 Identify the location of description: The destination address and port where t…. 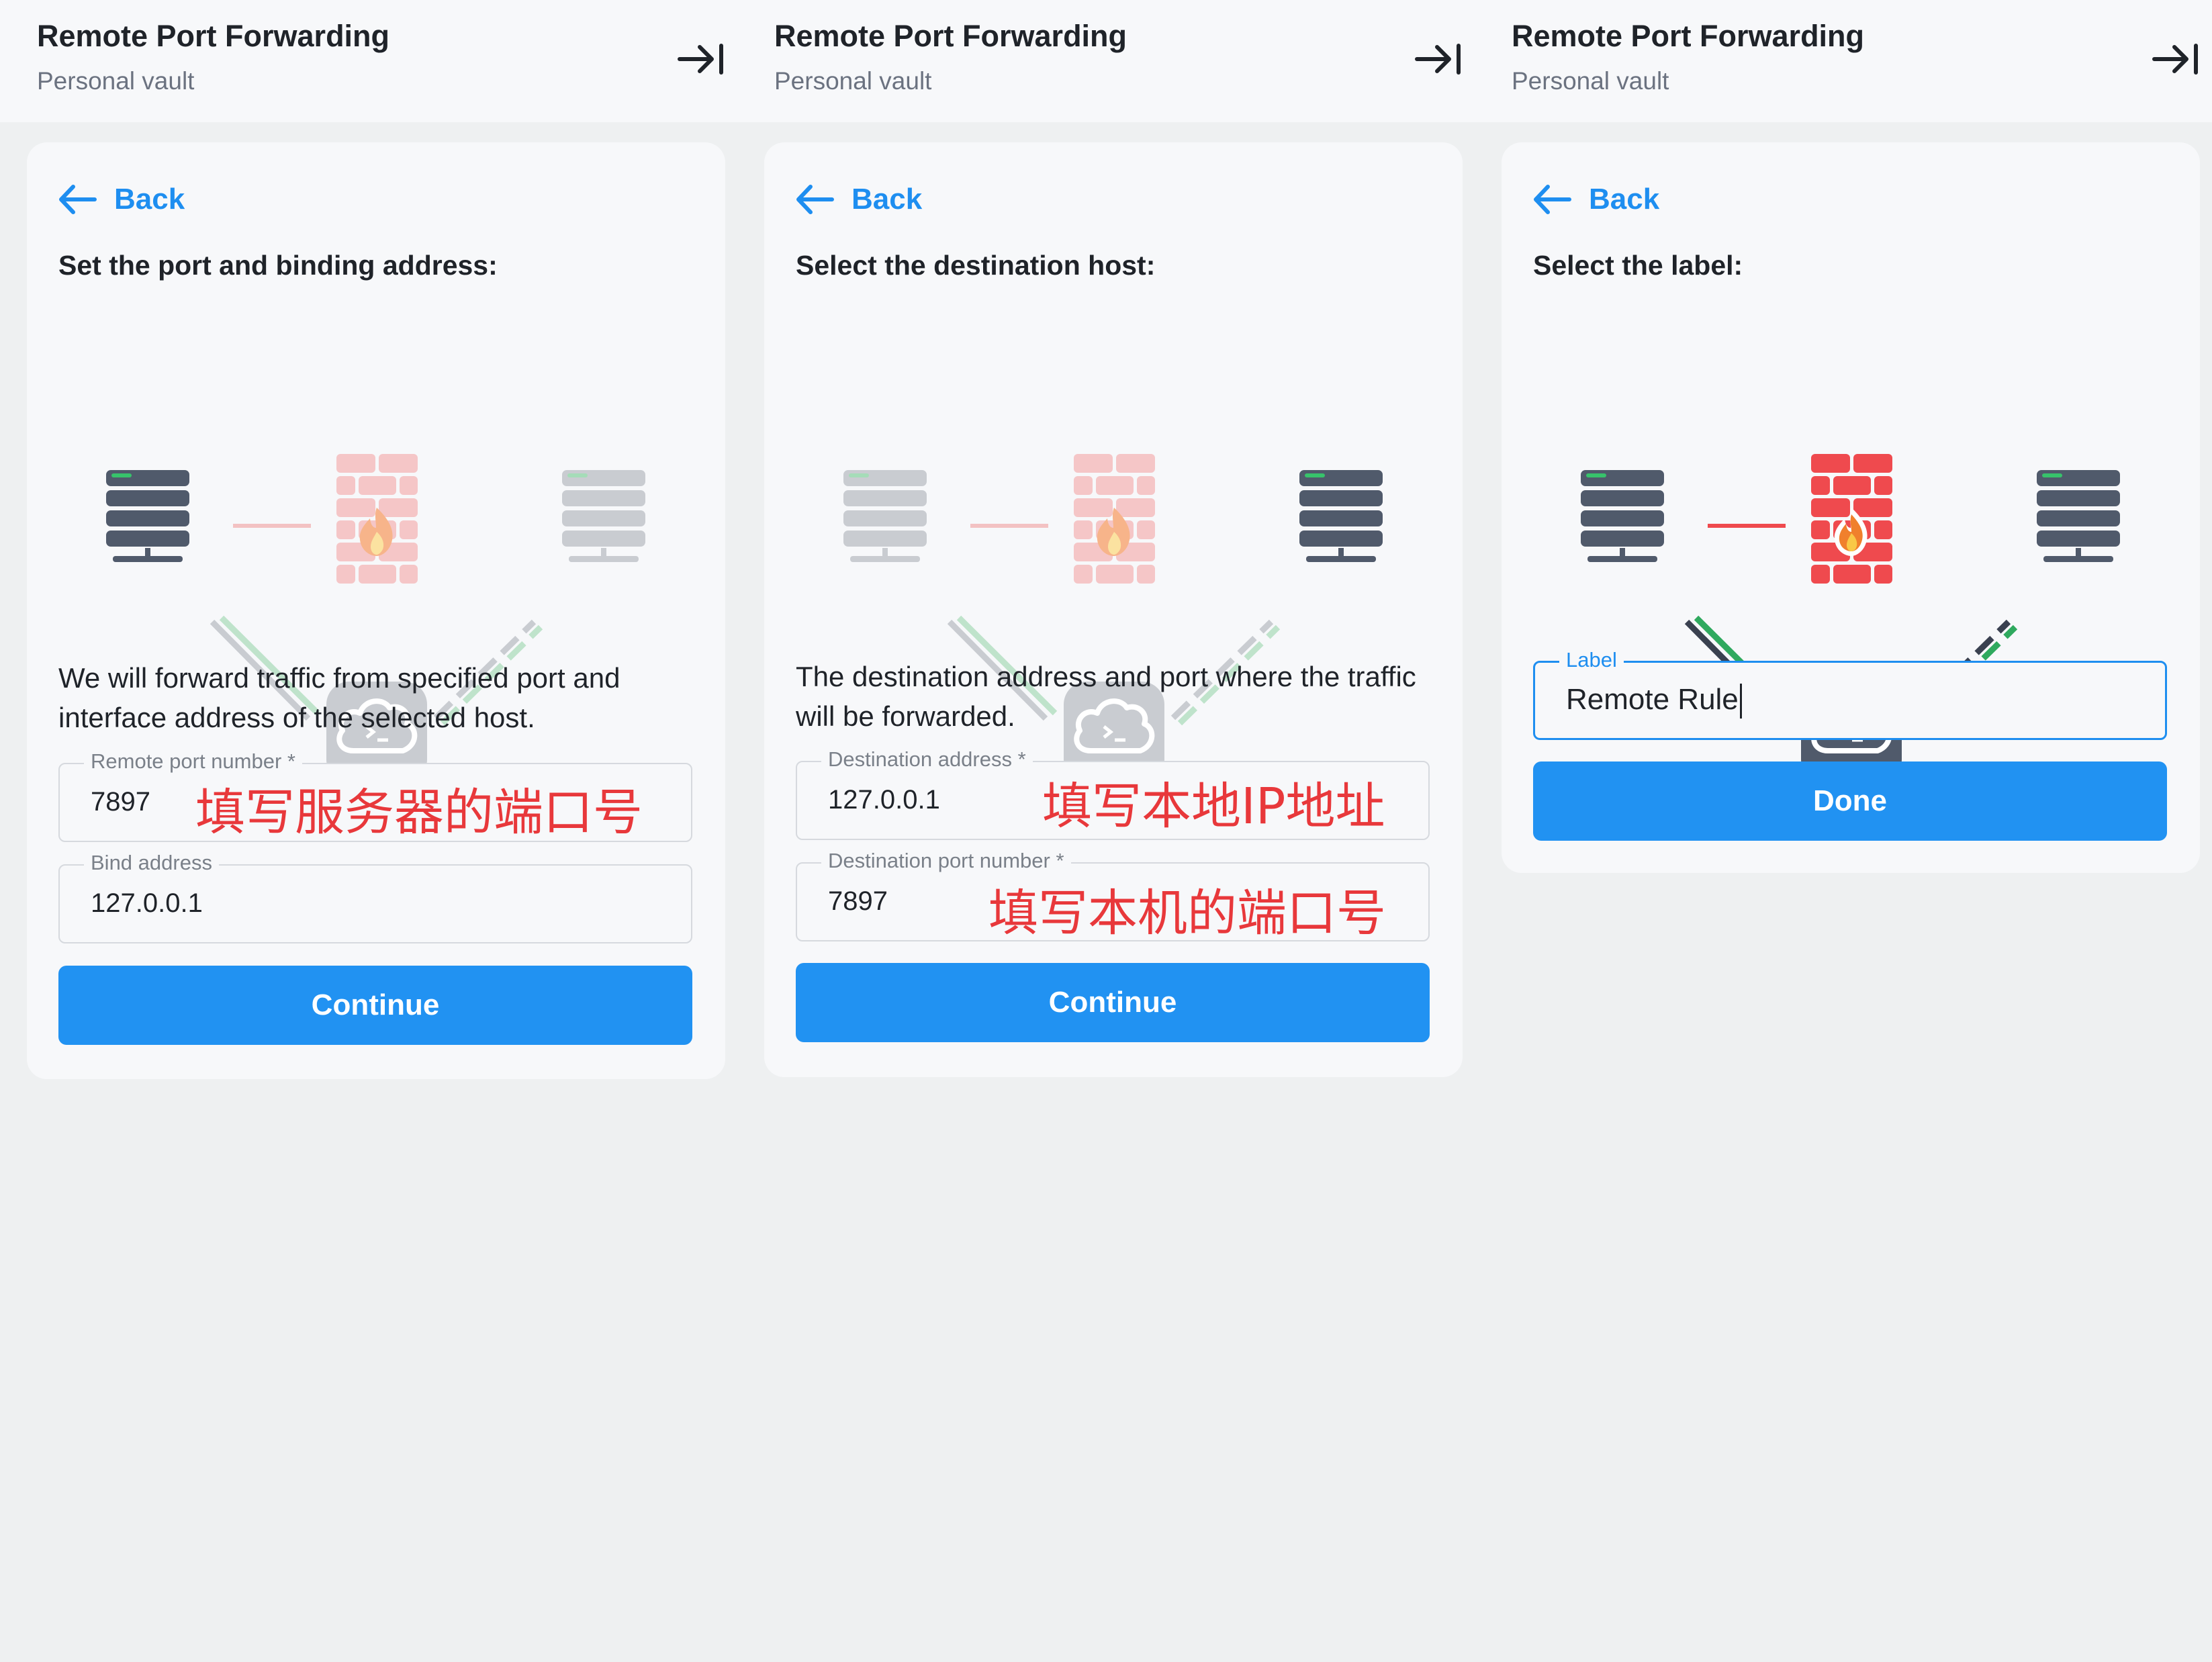
(1106, 696).